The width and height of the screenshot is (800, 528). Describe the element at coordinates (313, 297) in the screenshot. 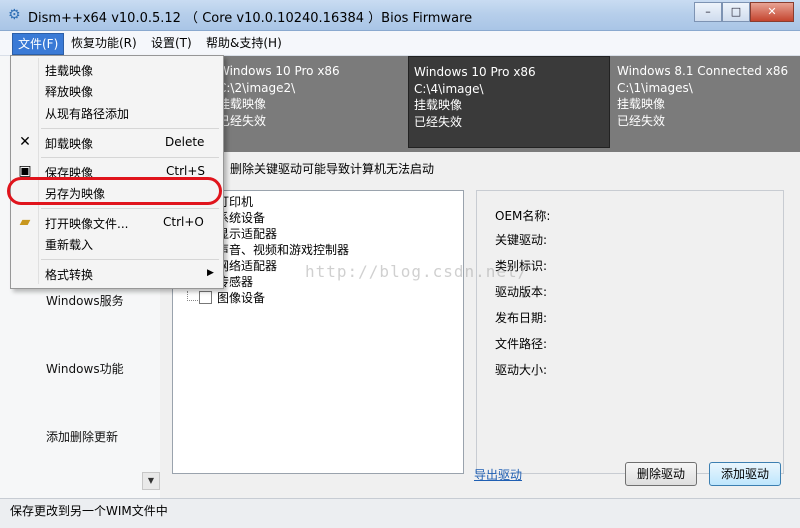

I see `tree-item-row: 图像设备` at that location.